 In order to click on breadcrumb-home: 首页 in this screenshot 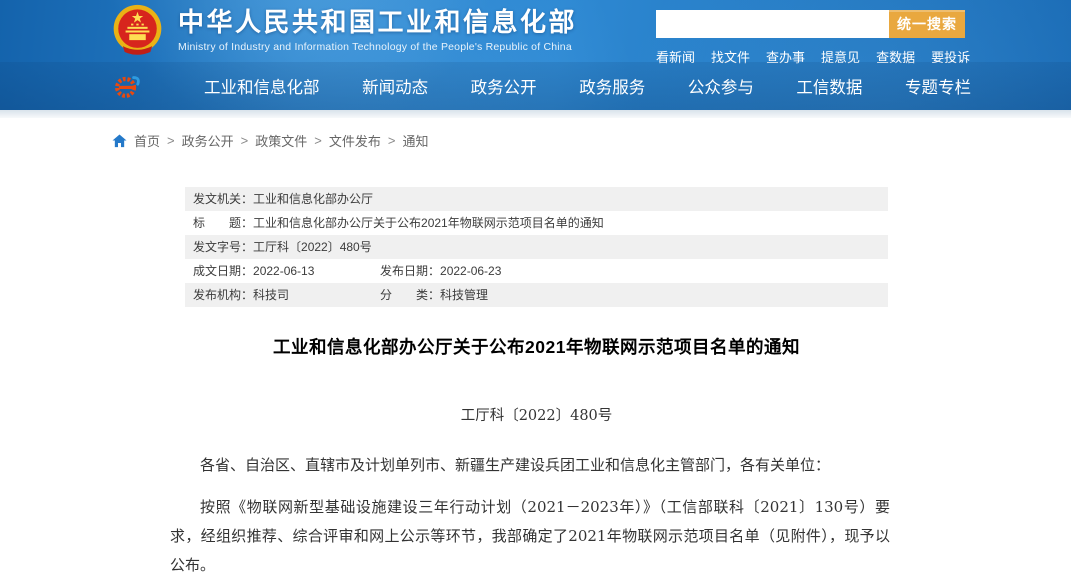, I will do `click(147, 140)`.